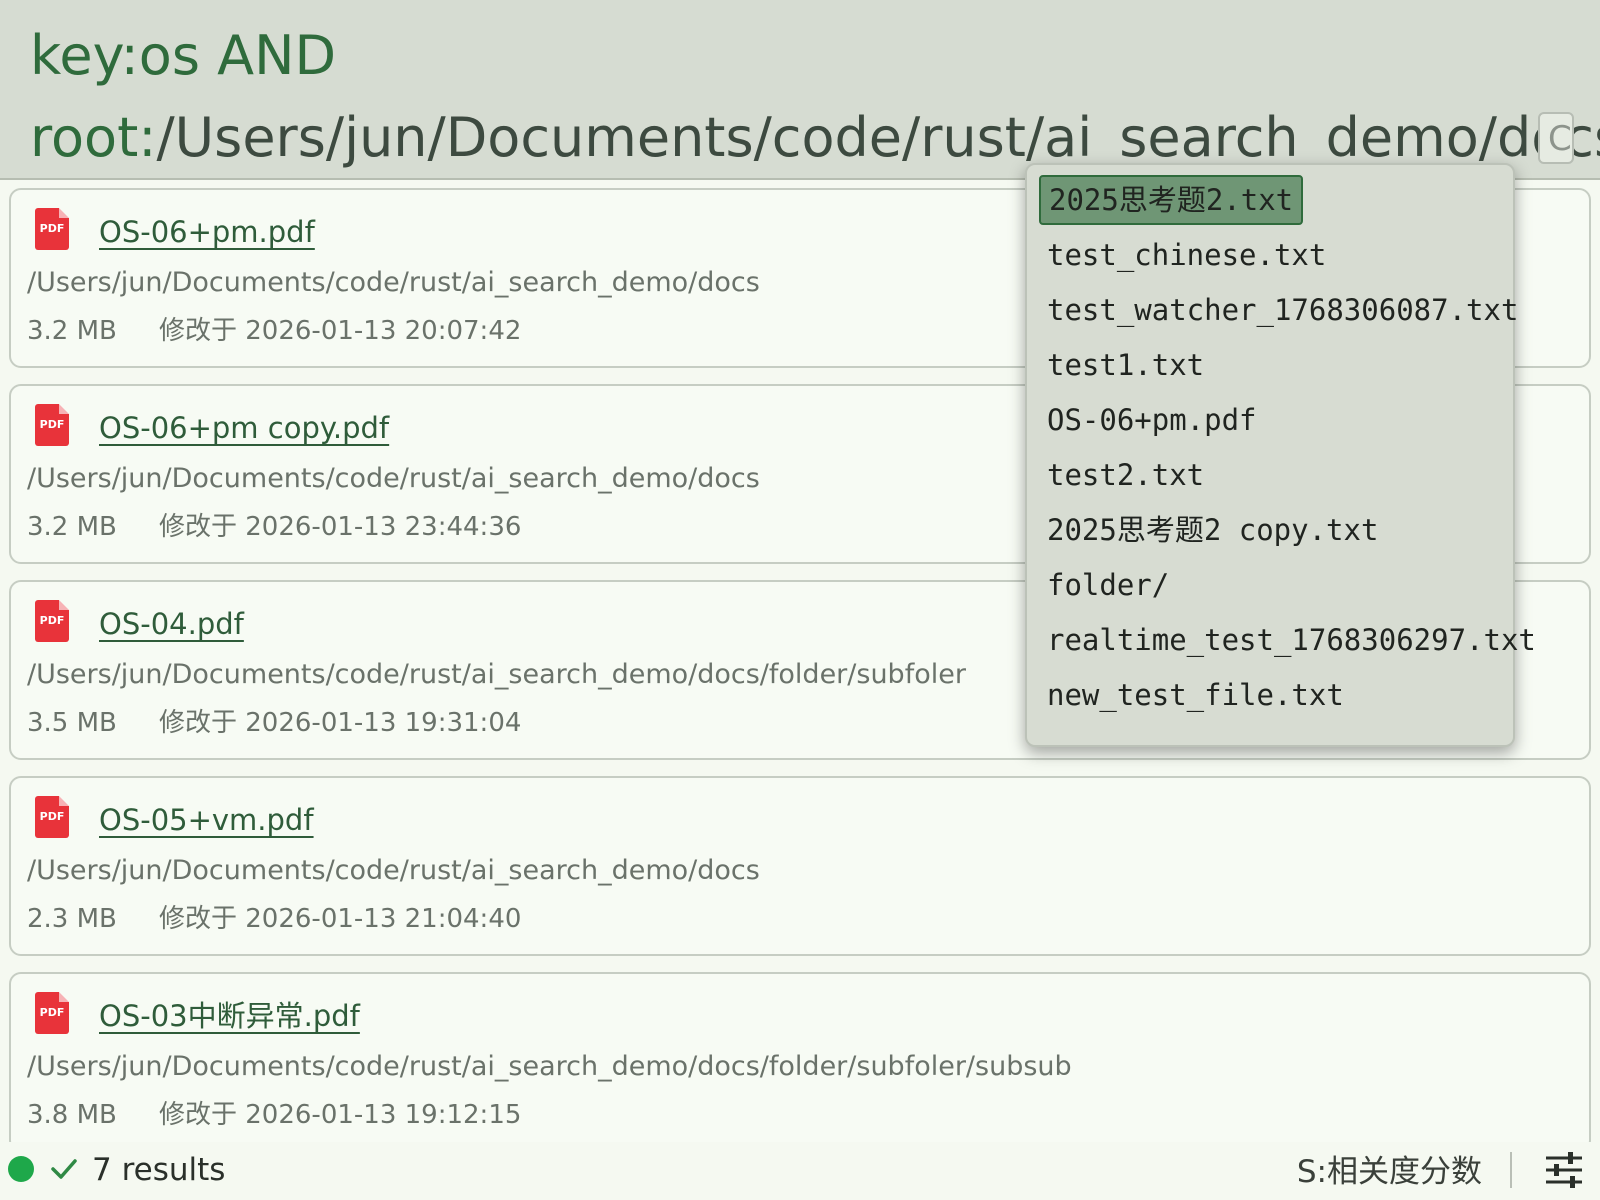  I want to click on autocomplete-item: test2.txt, so click(1125, 475).